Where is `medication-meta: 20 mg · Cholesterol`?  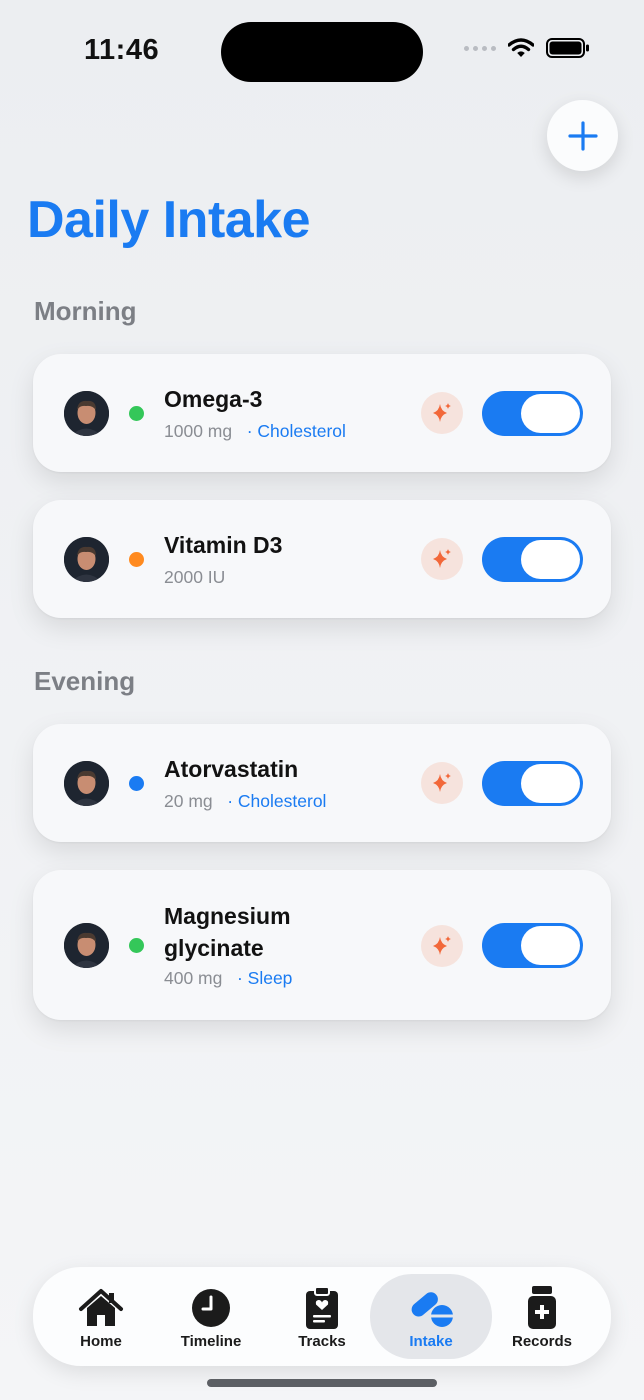
medication-meta: 20 mg · Cholesterol is located at coordinates (245, 801).